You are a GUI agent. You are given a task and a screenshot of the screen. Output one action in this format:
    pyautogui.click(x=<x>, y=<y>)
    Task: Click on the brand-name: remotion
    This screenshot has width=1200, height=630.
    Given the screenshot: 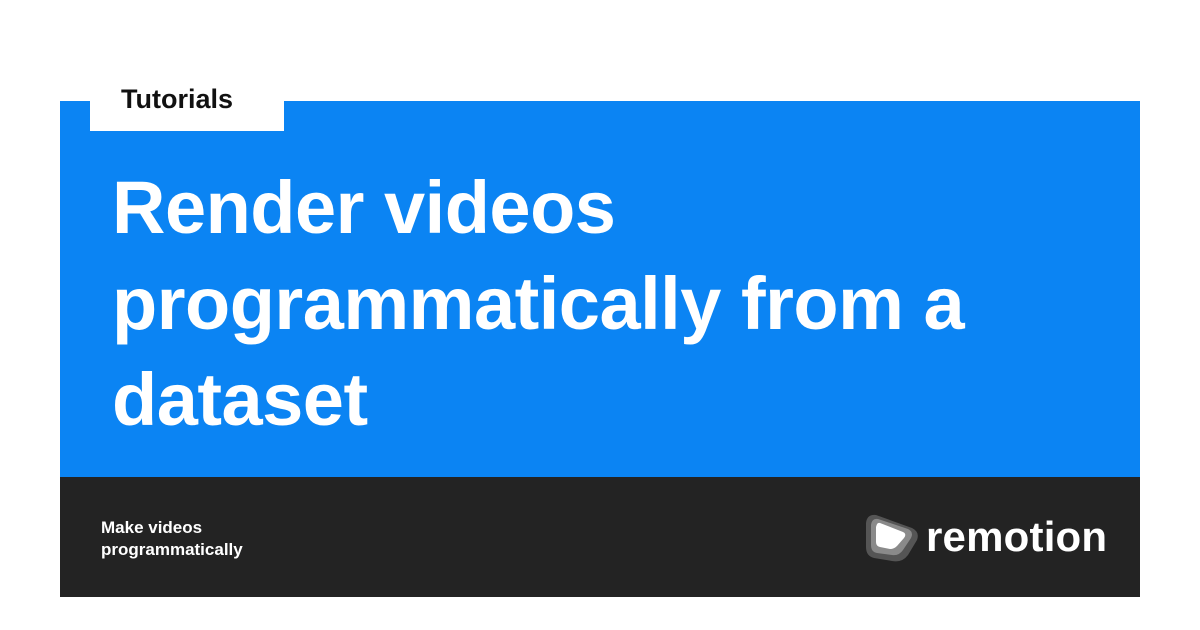 What is the action you would take?
    pyautogui.click(x=1017, y=536)
    